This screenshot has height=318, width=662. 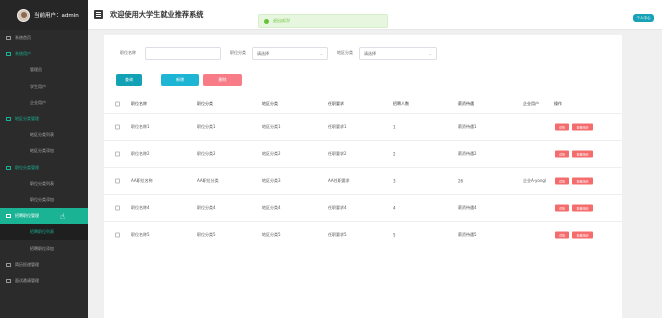 What do you see at coordinates (8, 280) in the screenshot?
I see `interview-icon` at bounding box center [8, 280].